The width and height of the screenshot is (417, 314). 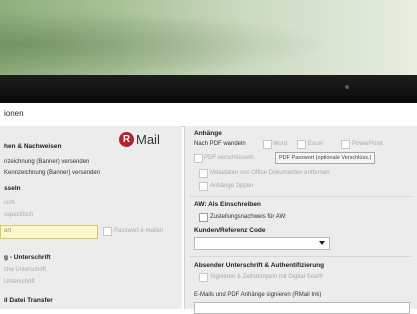 What do you see at coordinates (315, 144) in the screenshot?
I see `excel-label: Excel` at bounding box center [315, 144].